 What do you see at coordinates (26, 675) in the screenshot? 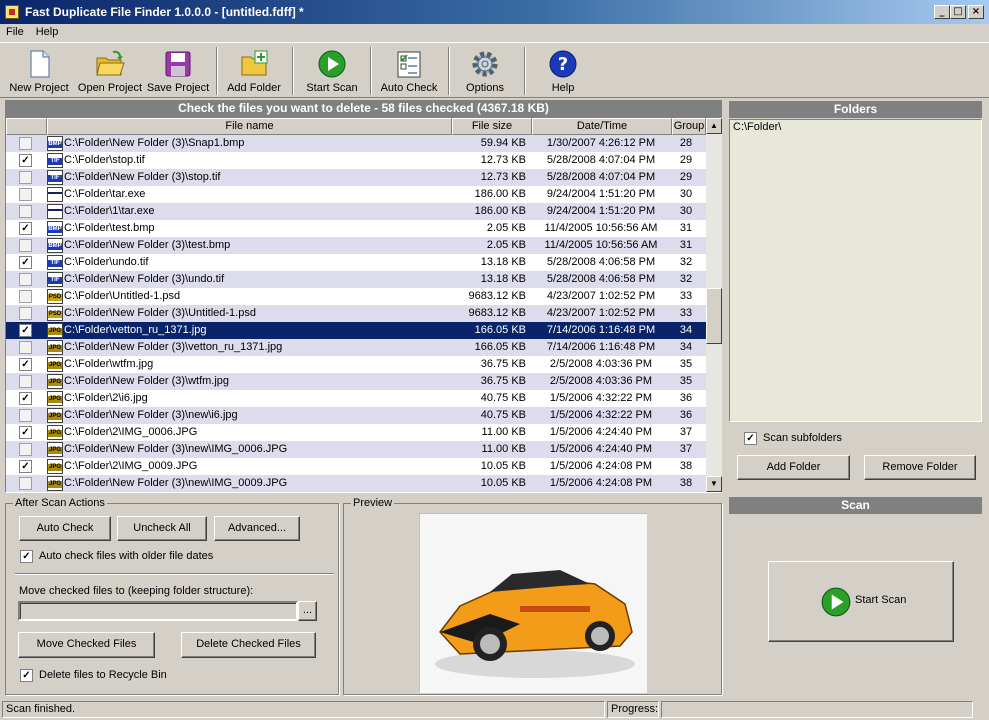
I see `recycle-bin-checkbox: ✓` at bounding box center [26, 675].